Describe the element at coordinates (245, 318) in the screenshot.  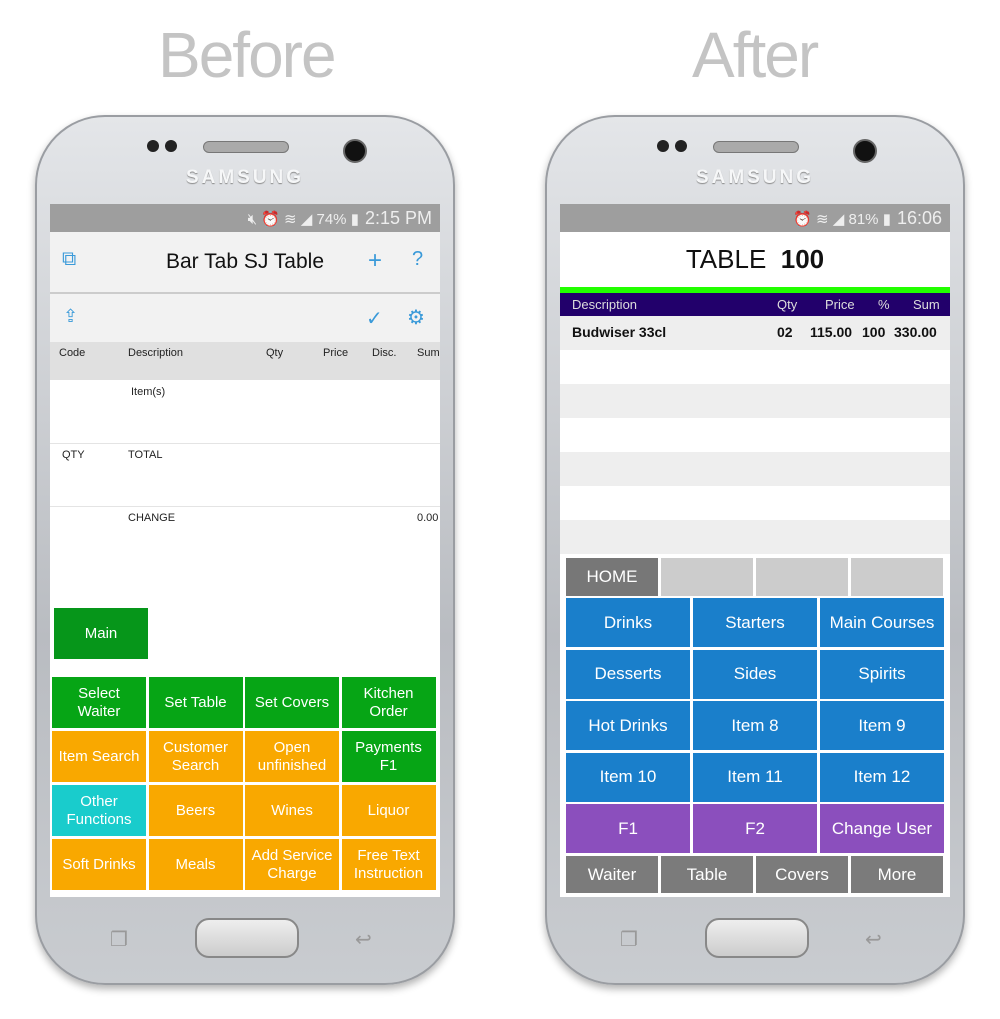
I see `toolbar: ⇪ ✓ ⚙` at that location.